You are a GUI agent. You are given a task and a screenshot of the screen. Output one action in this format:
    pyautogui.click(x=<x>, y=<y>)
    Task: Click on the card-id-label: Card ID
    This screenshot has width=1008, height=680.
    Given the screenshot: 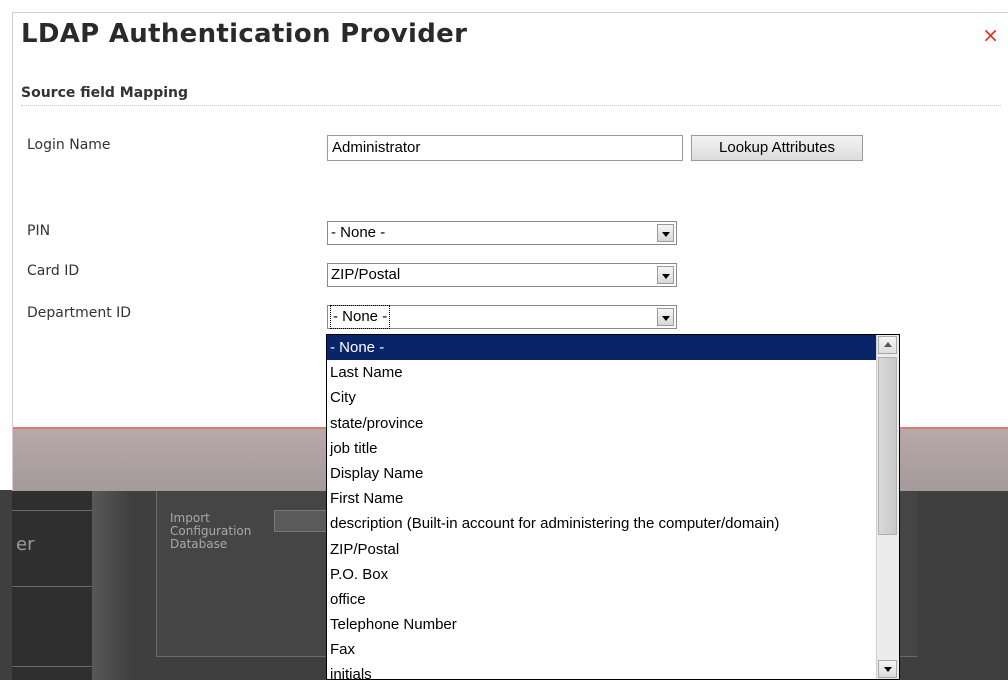 What is the action you would take?
    pyautogui.click(x=53, y=271)
    